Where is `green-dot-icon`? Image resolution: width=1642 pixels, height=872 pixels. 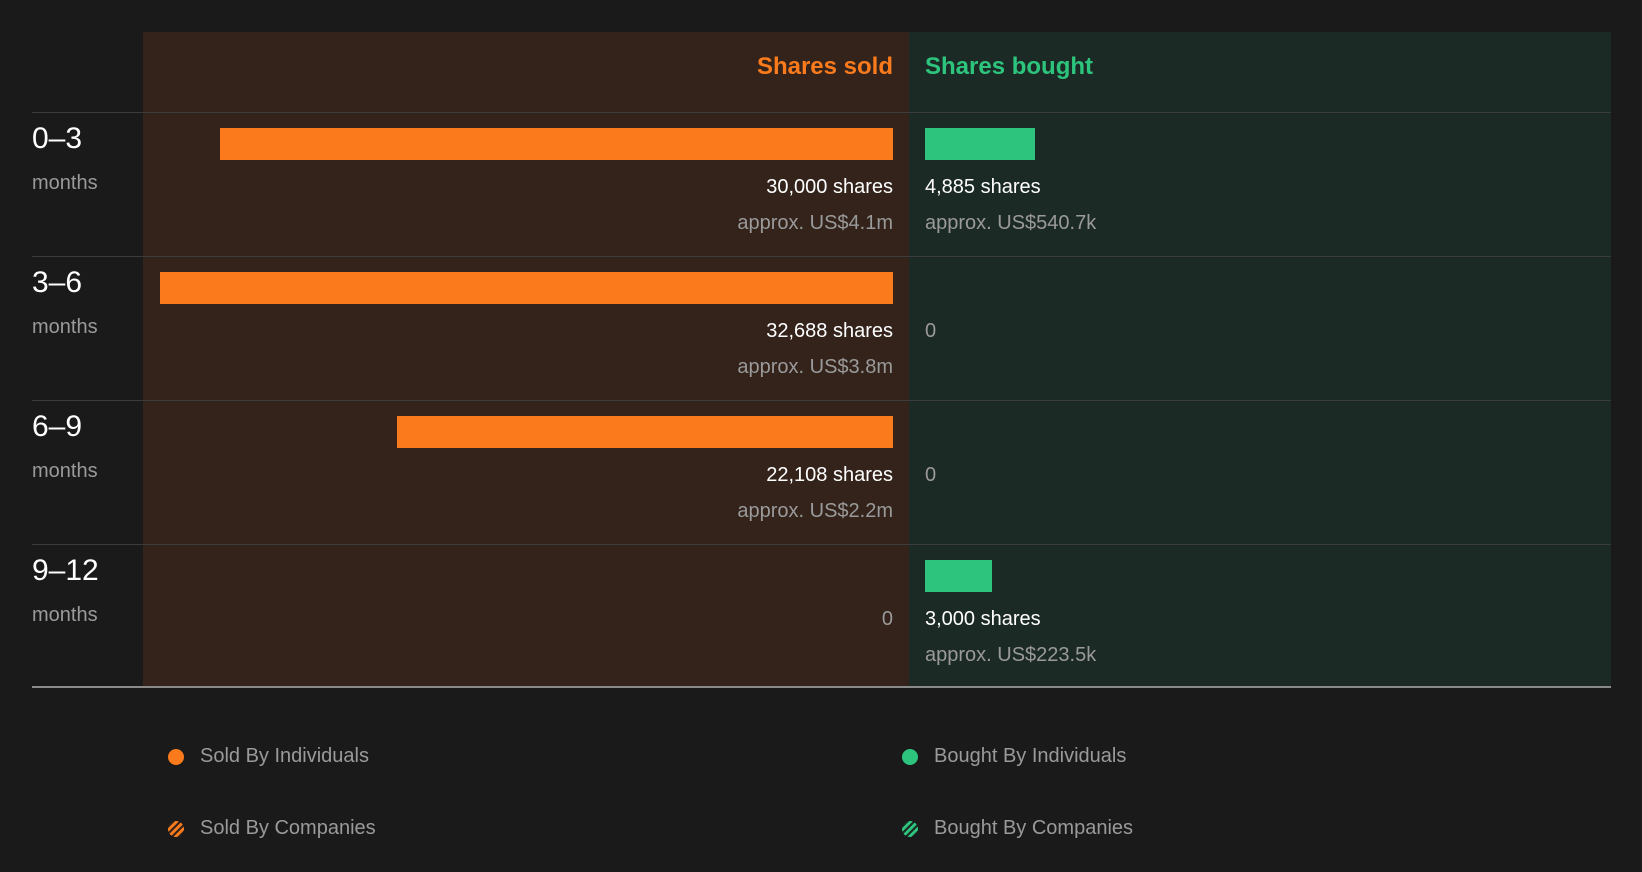
green-dot-icon is located at coordinates (910, 756).